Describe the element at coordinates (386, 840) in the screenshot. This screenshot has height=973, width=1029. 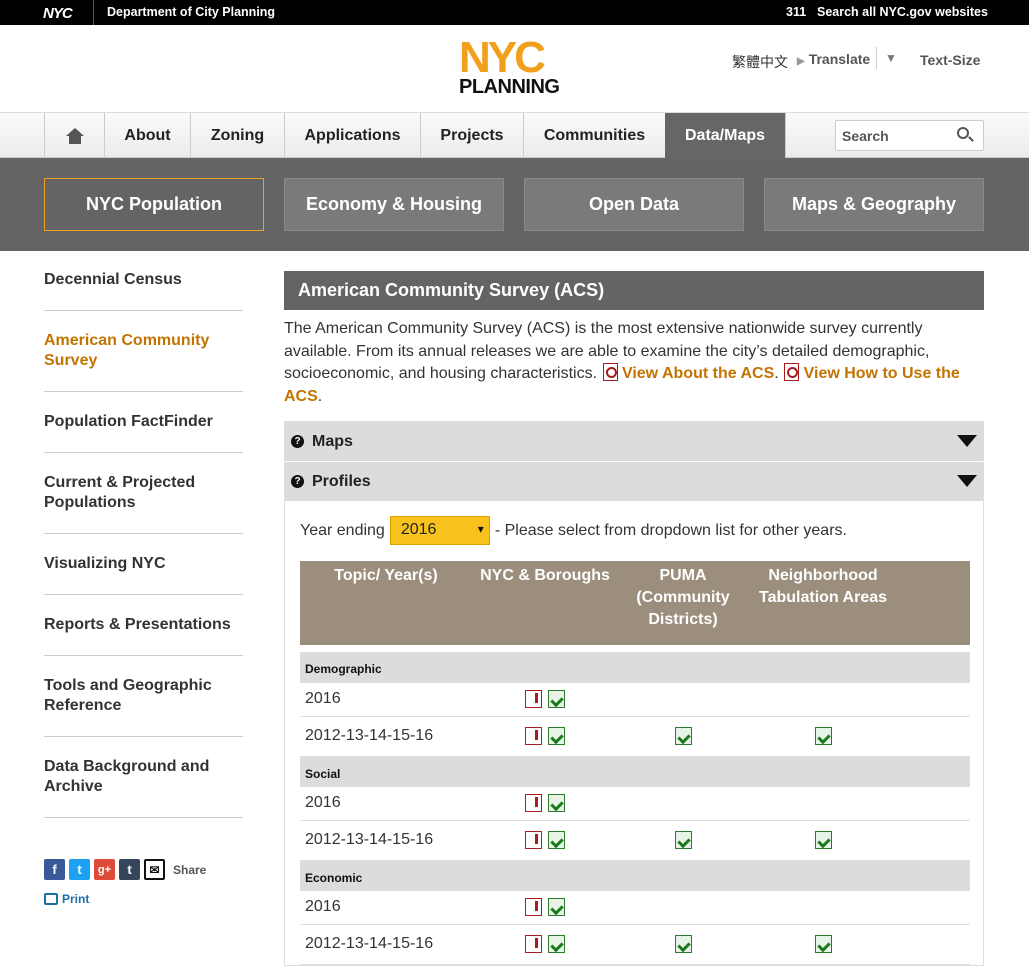
I see `row-year: 2012-13-14-15-16` at that location.